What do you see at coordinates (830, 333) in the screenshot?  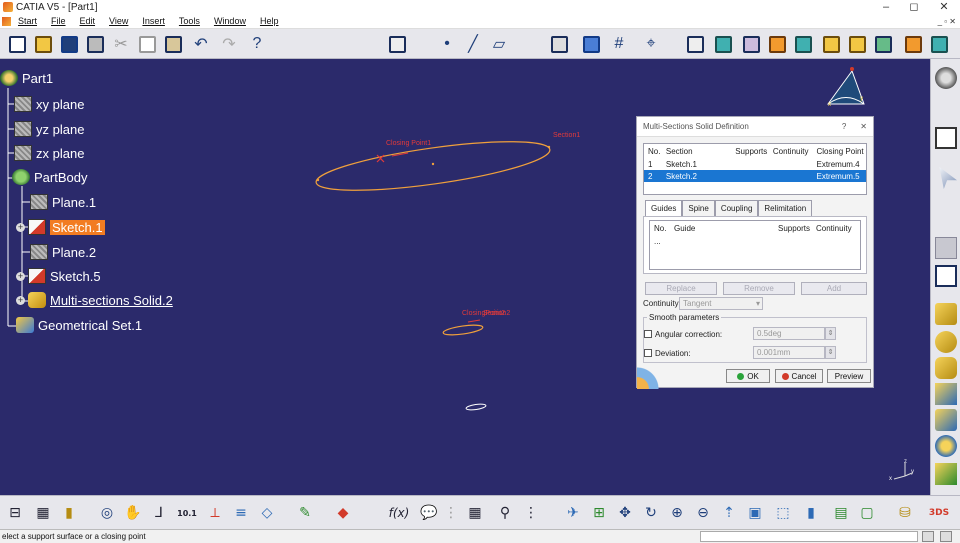 I see `angular-correction-spinner: ⇕` at bounding box center [830, 333].